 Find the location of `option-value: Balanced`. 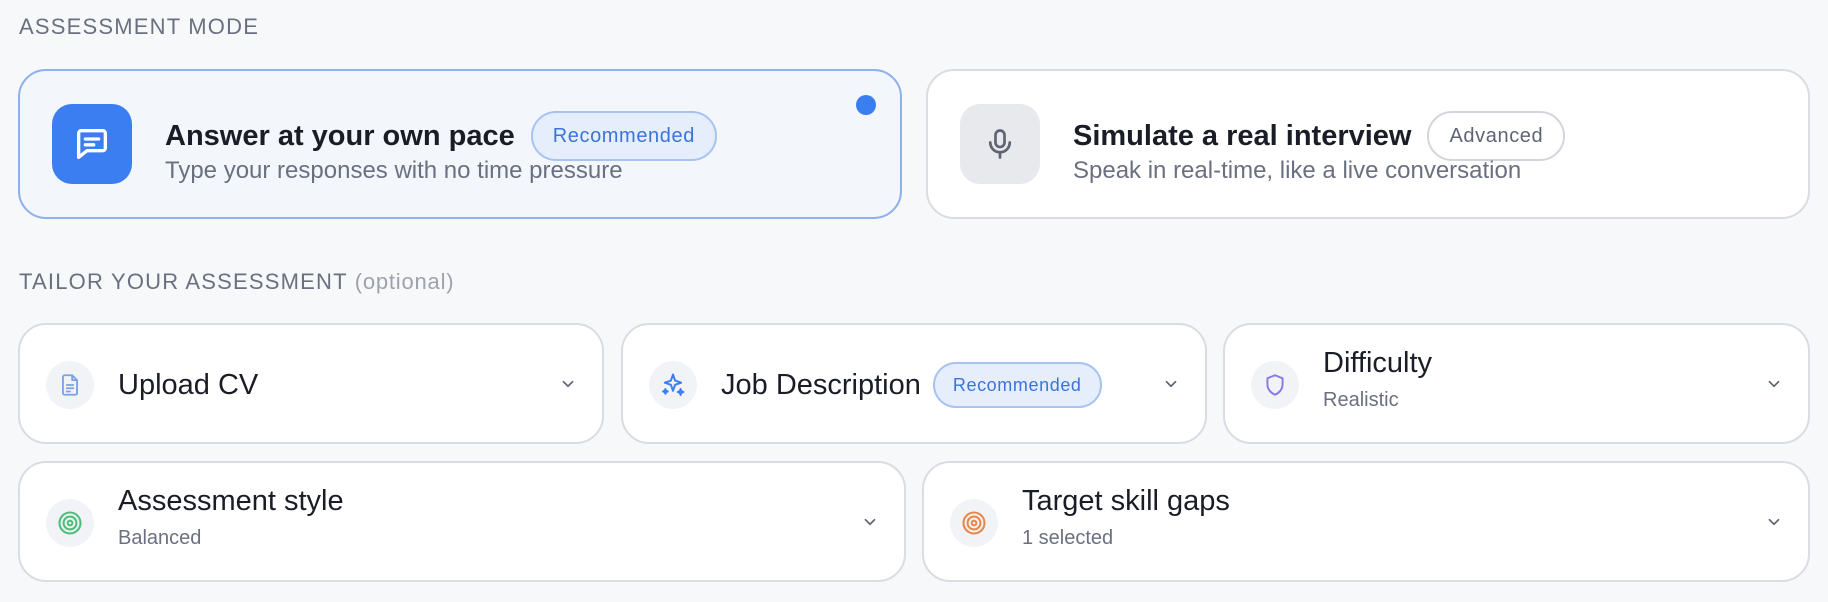

option-value: Balanced is located at coordinates (160, 538).